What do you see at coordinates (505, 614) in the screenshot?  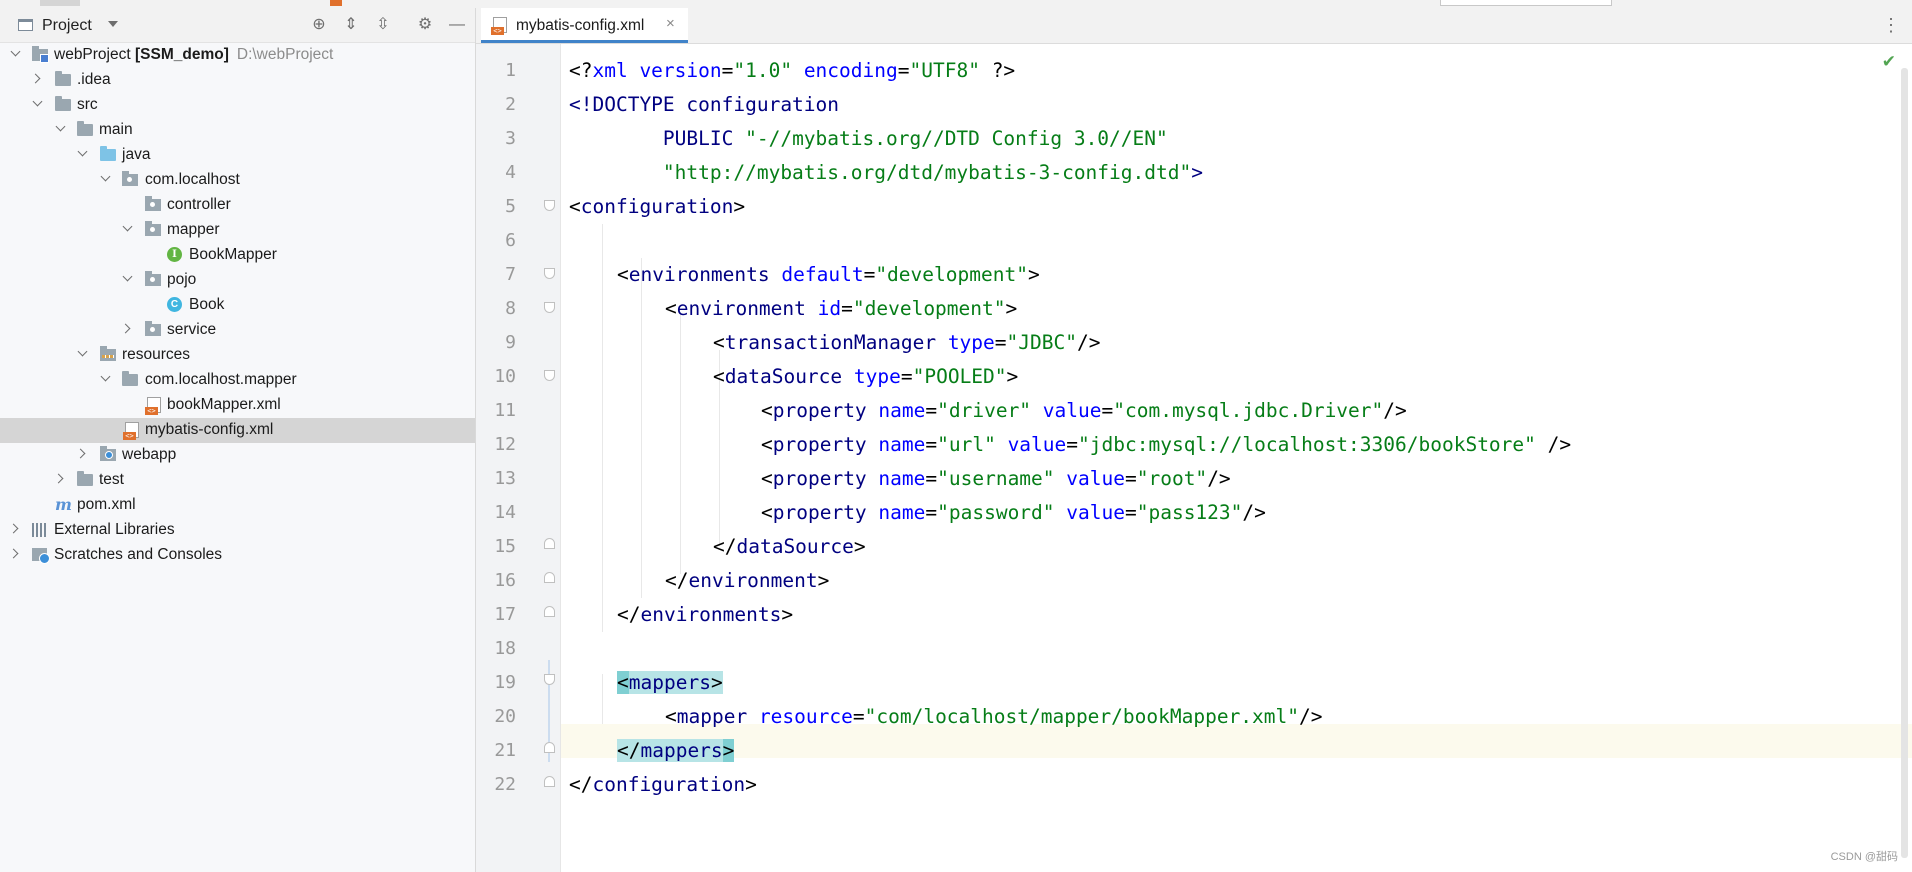 I see `line-number: 17` at bounding box center [505, 614].